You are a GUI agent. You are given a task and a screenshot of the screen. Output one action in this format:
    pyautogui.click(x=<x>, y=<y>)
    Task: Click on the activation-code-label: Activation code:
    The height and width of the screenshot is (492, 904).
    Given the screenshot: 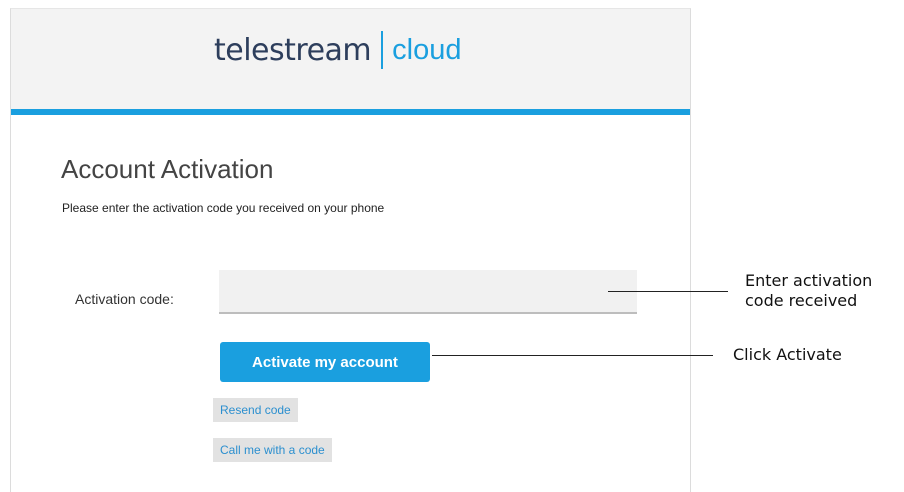 What is the action you would take?
    pyautogui.click(x=124, y=299)
    